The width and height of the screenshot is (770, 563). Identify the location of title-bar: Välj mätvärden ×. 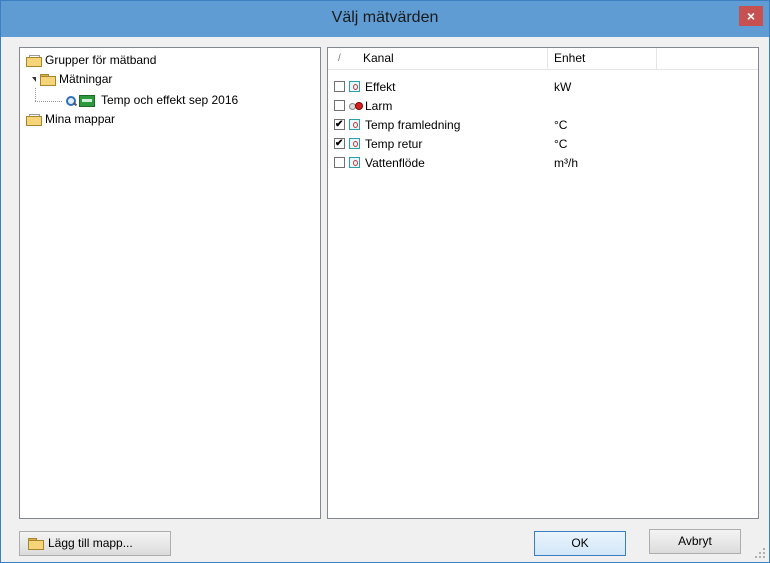
(385, 19).